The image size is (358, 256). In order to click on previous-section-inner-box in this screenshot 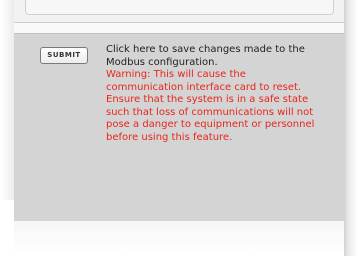, I will do `click(179, 7)`.